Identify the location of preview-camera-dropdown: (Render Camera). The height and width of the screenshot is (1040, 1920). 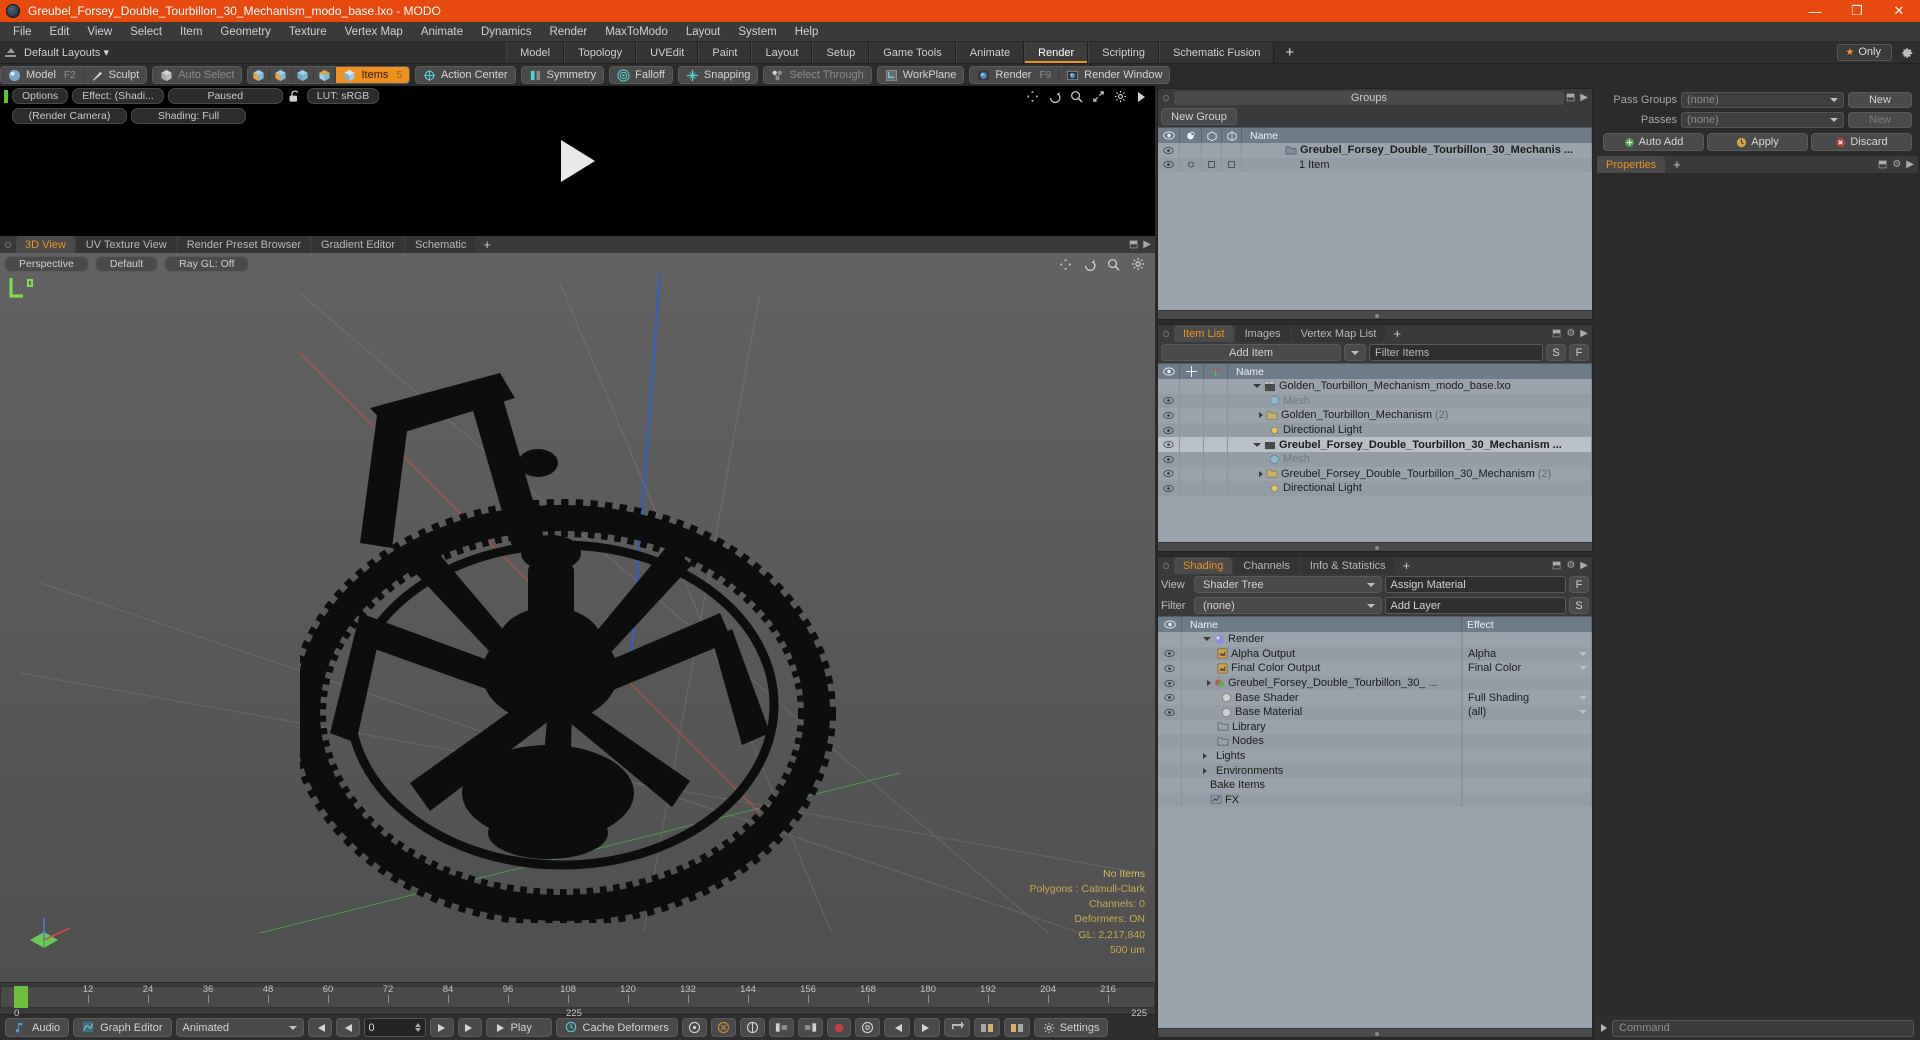
(69, 116).